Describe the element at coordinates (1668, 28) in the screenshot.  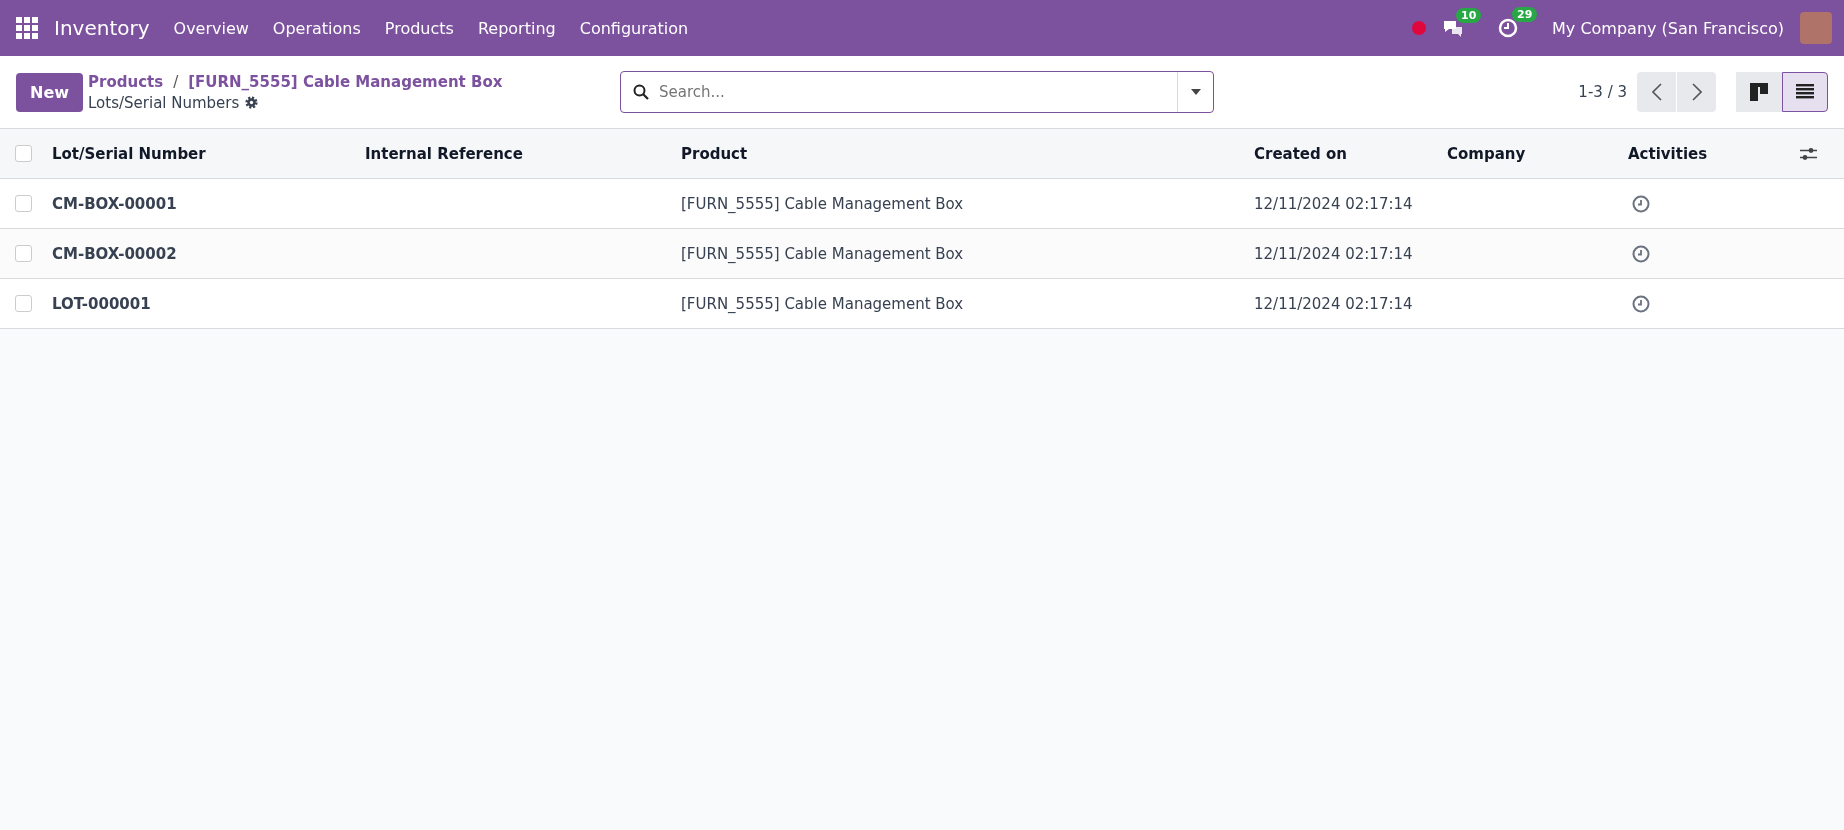
I see `company-name: My Company (San Francisco)` at that location.